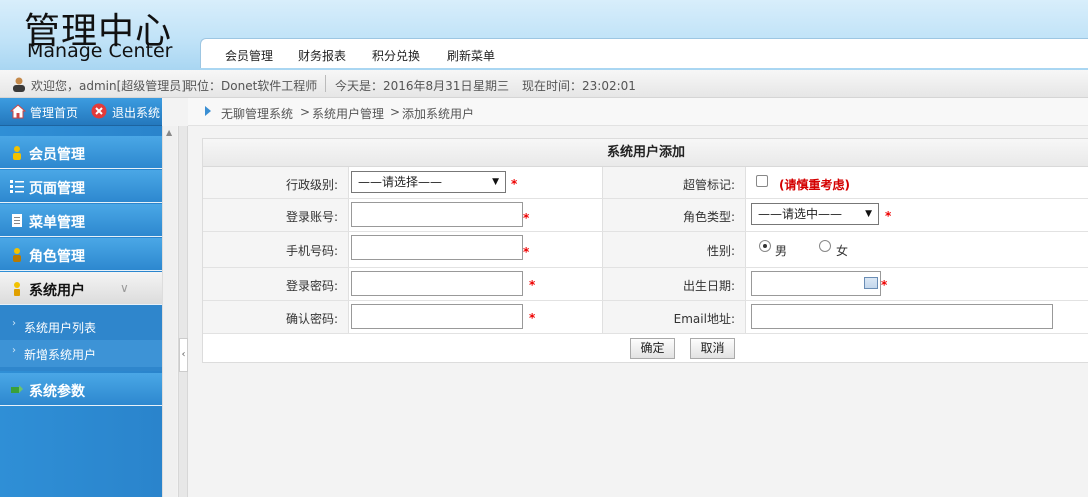 The width and height of the screenshot is (1088, 497). What do you see at coordinates (60, 328) in the screenshot?
I see `submenu-item-label: 系统用户列表` at bounding box center [60, 328].